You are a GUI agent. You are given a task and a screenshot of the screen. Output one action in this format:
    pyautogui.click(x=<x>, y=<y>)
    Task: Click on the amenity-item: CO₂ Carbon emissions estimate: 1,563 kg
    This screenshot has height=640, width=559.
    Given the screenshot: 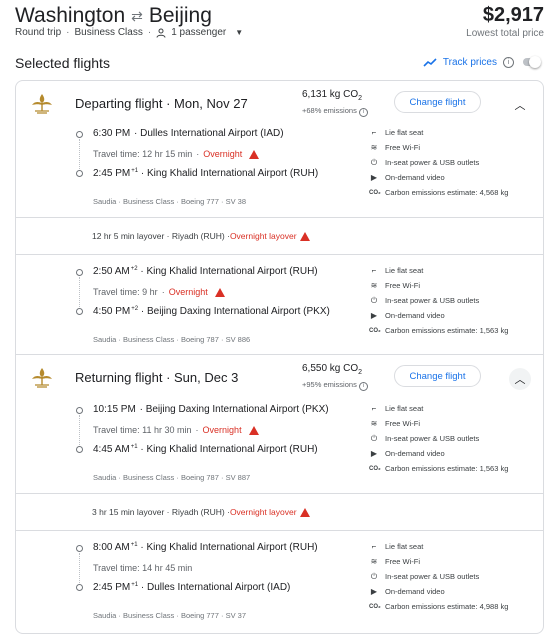 What is the action you would take?
    pyautogui.click(x=439, y=468)
    